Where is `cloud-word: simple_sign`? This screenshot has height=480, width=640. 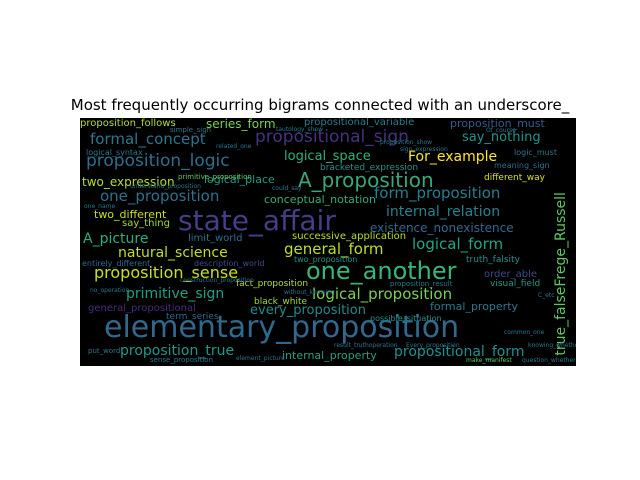 cloud-word: simple_sign is located at coordinates (191, 130).